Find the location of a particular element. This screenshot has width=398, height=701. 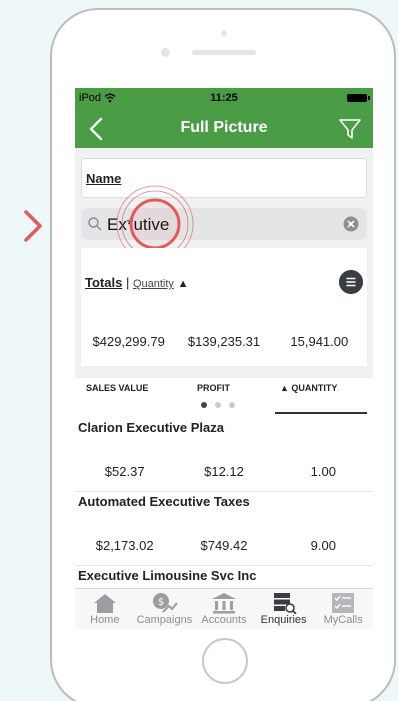

home-icon is located at coordinates (104, 603).